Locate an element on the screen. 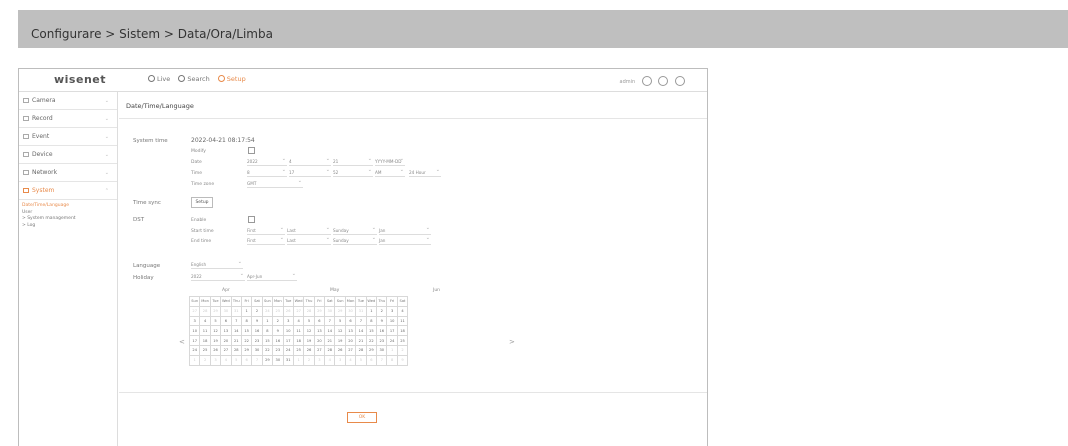 The width and height of the screenshot is (1068, 446). tab-live: Live is located at coordinates (159, 79).